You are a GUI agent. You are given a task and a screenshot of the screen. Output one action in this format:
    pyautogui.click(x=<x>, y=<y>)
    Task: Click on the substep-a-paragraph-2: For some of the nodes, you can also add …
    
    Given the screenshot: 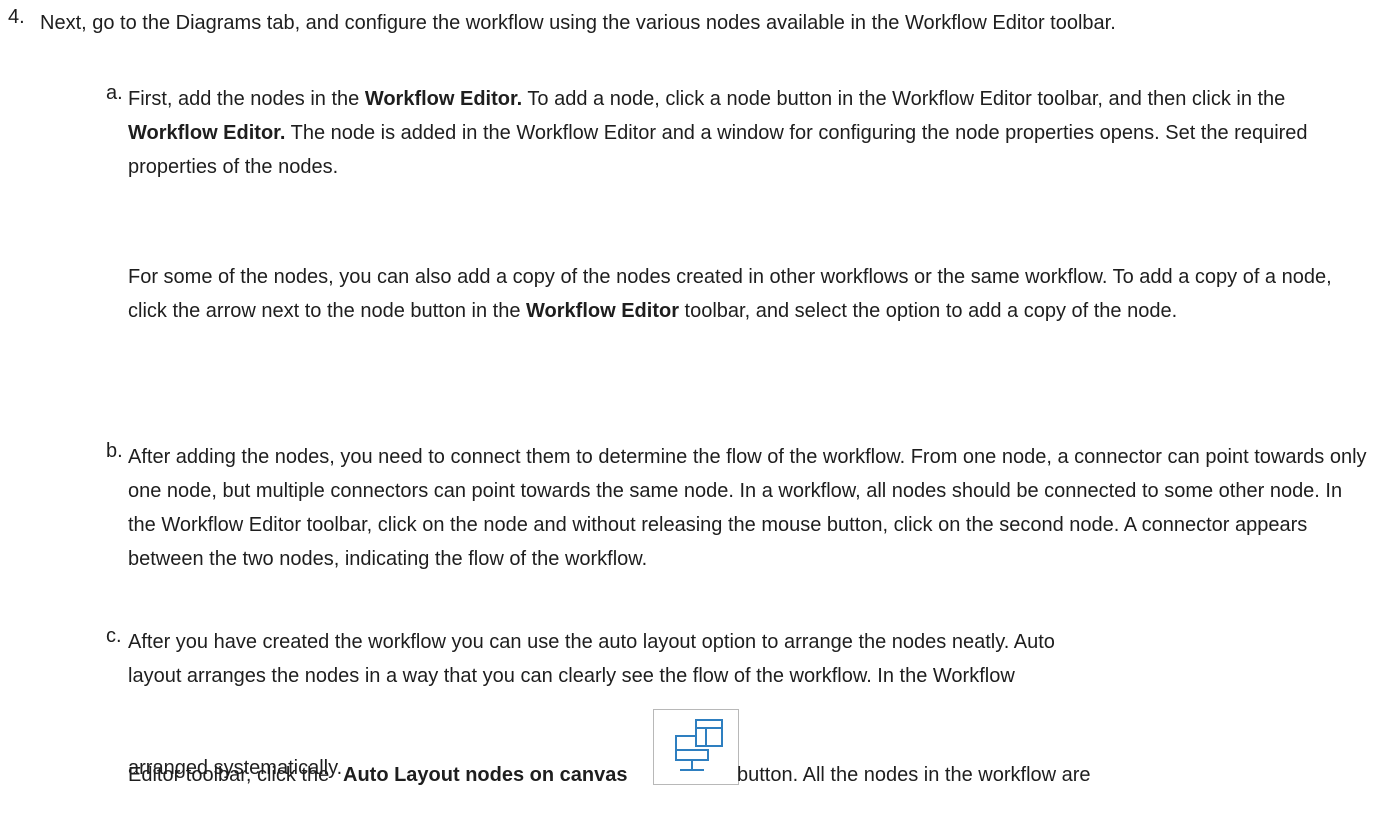 What is the action you would take?
    pyautogui.click(x=750, y=294)
    